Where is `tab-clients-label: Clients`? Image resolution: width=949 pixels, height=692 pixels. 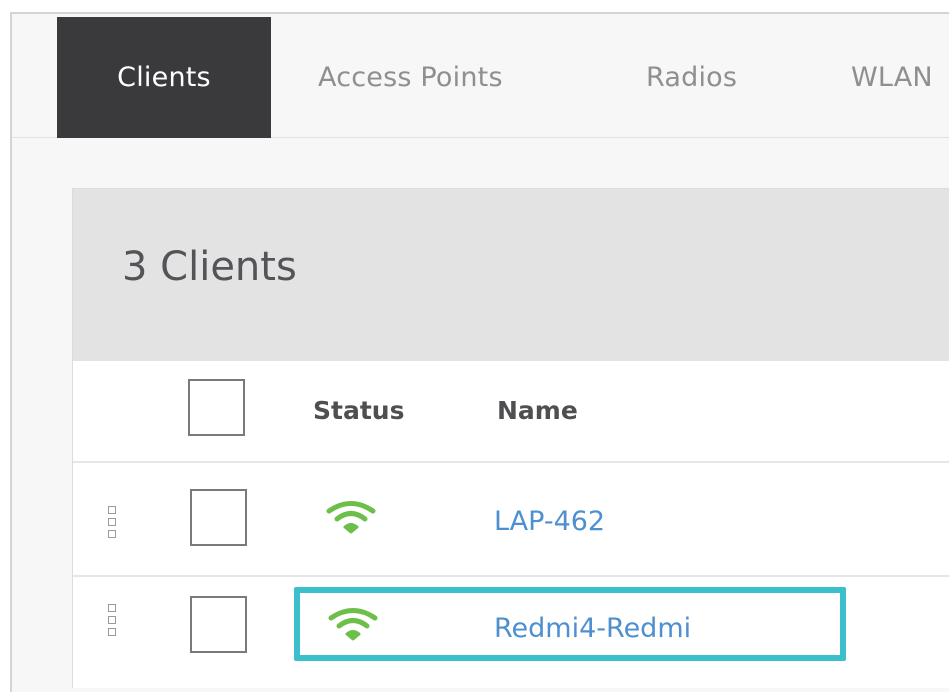
tab-clients-label: Clients is located at coordinates (164, 77).